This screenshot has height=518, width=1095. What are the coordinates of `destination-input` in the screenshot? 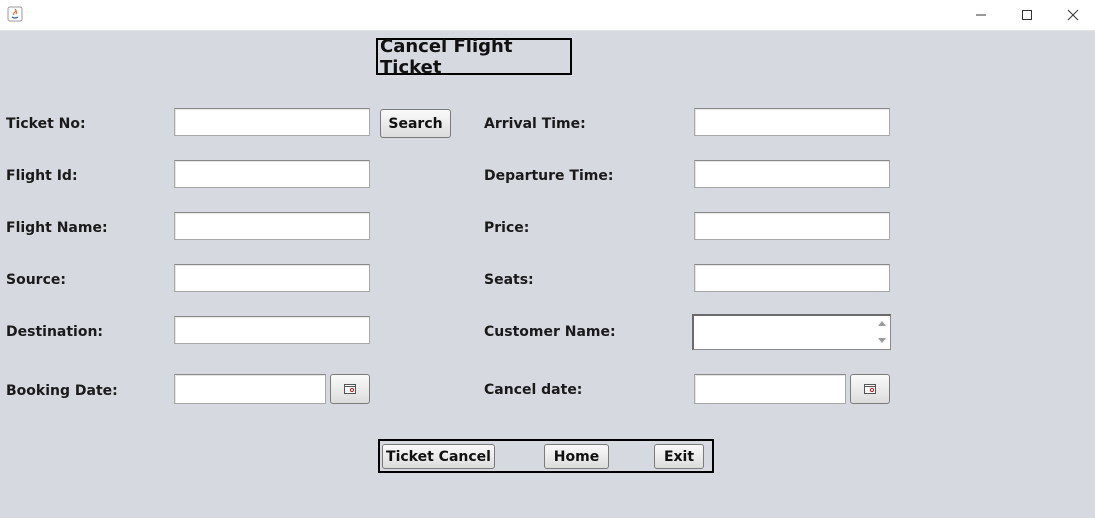 It's located at (272, 330).